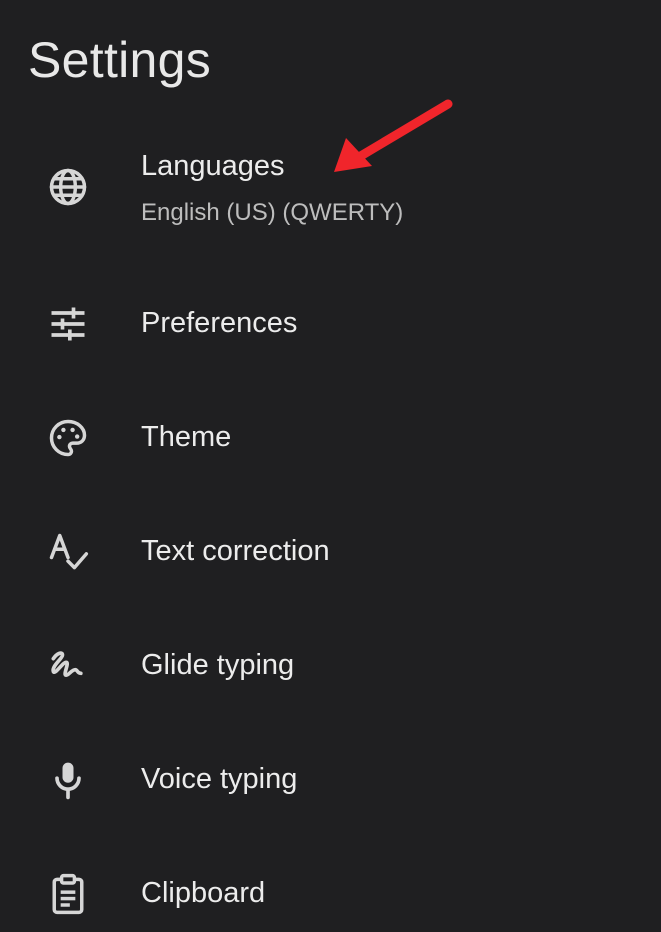 Image resolution: width=661 pixels, height=932 pixels. I want to click on globe-icon, so click(68, 187).